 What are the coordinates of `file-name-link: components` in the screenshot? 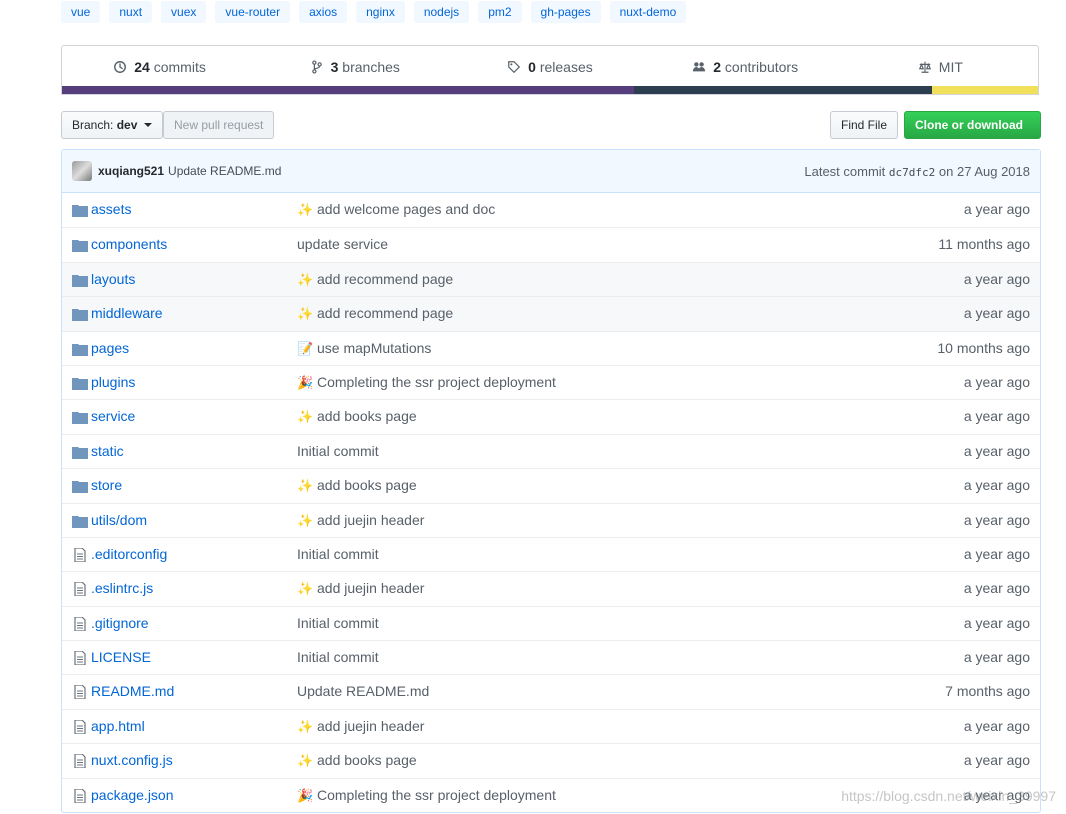 It's located at (129, 244).